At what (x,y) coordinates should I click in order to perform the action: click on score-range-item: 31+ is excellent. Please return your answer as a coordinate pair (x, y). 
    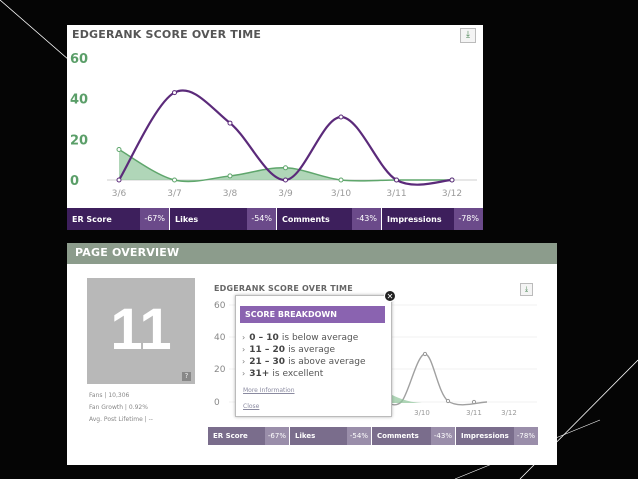
    Looking at the image, I should click on (304, 374).